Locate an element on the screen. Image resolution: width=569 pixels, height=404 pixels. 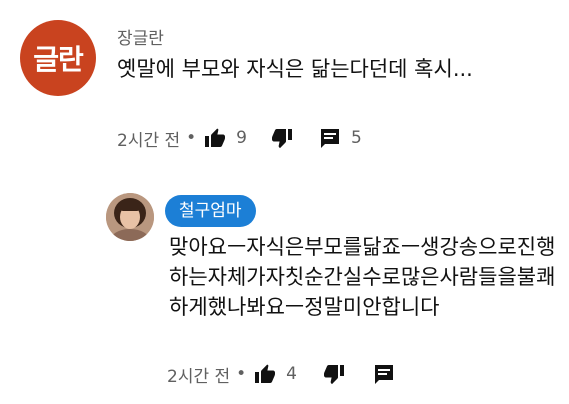
profile-photo is located at coordinates (130, 217).